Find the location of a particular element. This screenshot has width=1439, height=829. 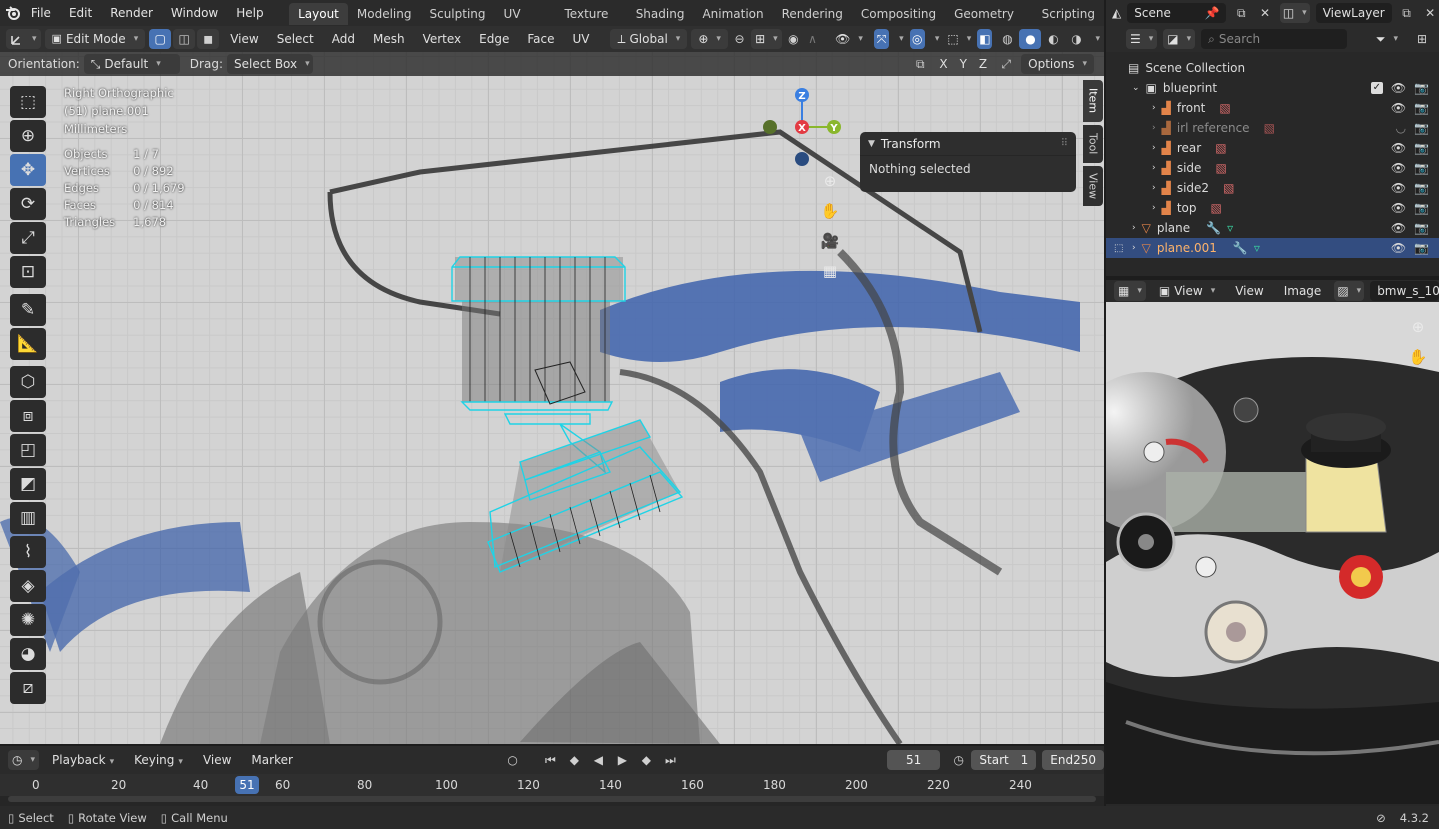

image-view-menu: View is located at coordinates (1249, 291).